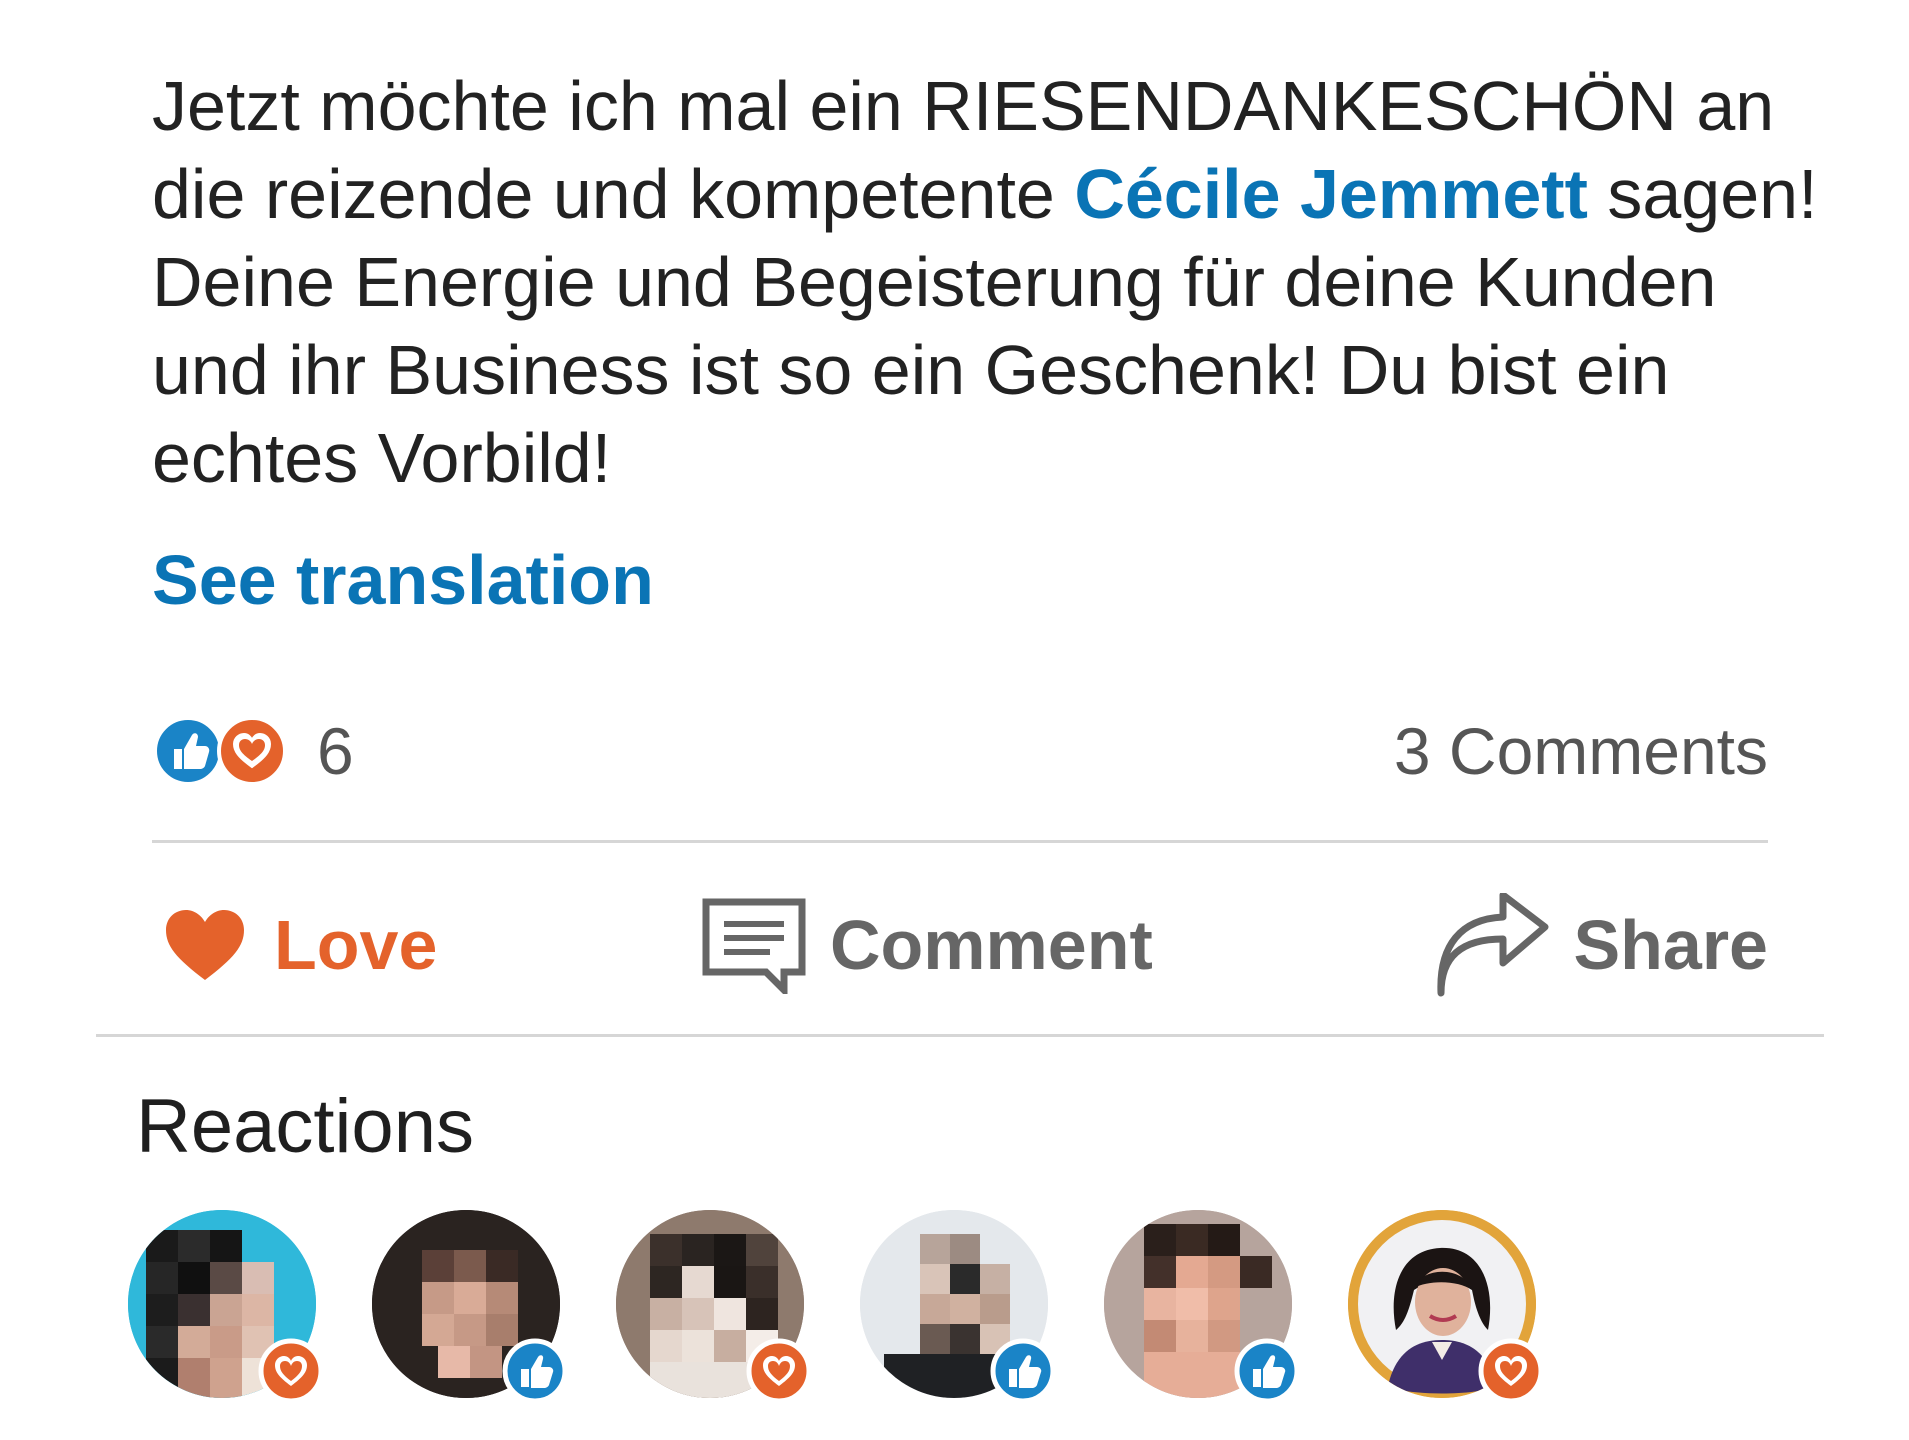  Describe the element at coordinates (403, 580) in the screenshot. I see `see-translation-link: See translation` at that location.